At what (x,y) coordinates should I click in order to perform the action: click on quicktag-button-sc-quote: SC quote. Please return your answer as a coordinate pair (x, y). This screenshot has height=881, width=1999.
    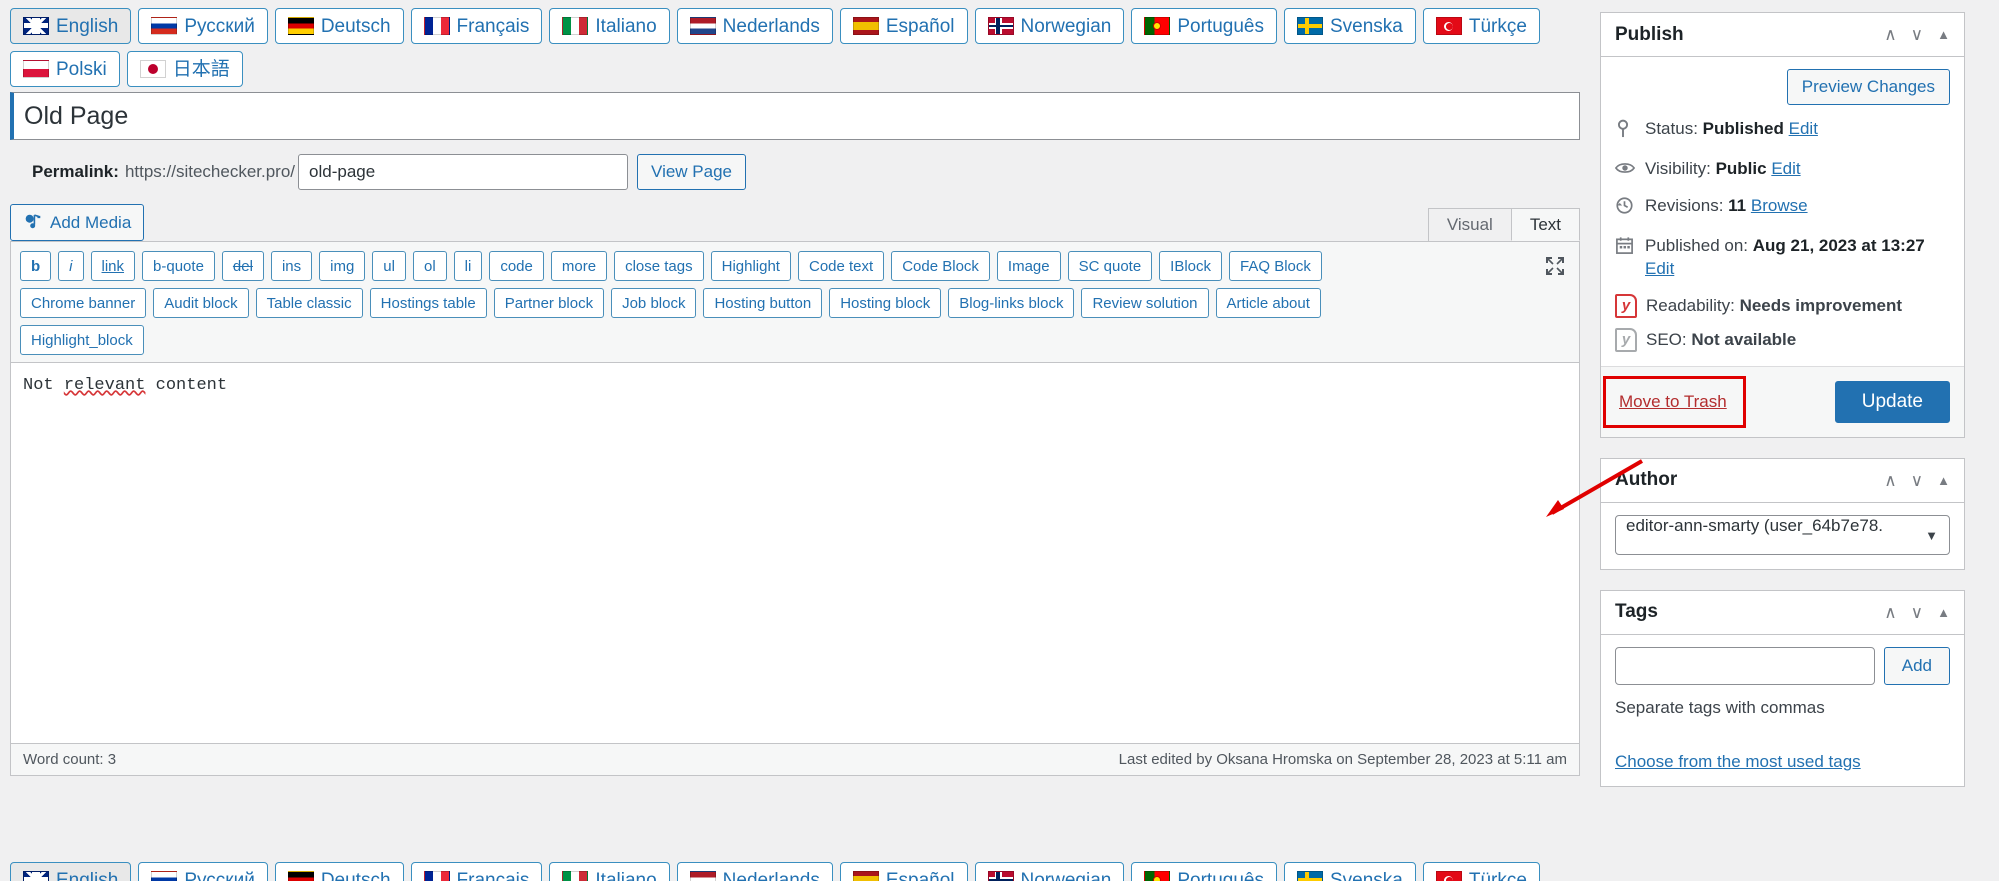
    Looking at the image, I should click on (1110, 266).